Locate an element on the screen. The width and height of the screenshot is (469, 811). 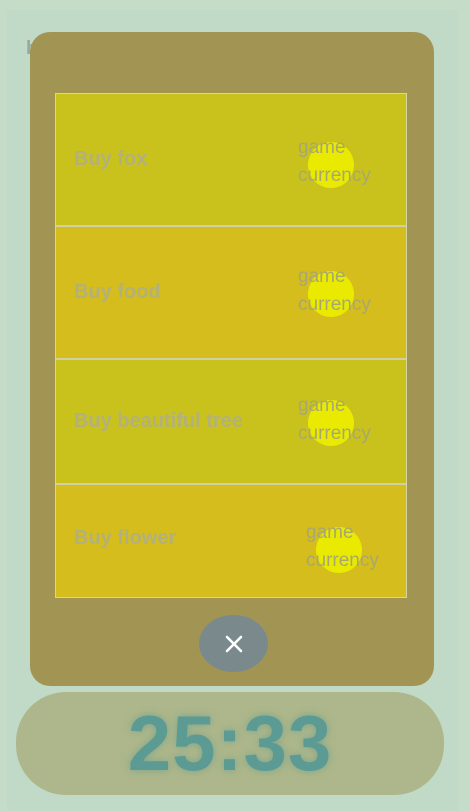
close-icon is located at coordinates (233, 643).